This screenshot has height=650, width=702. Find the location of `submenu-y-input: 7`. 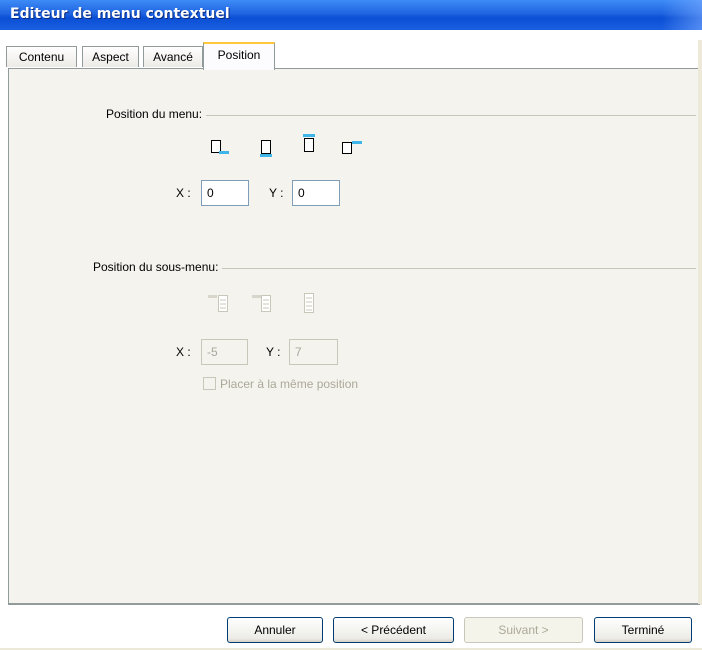

submenu-y-input: 7 is located at coordinates (313, 352).